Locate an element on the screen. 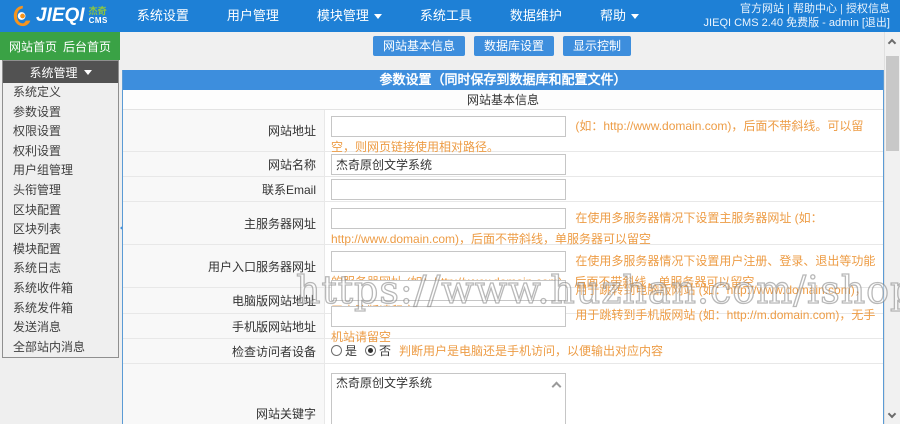 This screenshot has width=900, height=424. sidebar-header-system-management: 系统管理 is located at coordinates (60, 72).